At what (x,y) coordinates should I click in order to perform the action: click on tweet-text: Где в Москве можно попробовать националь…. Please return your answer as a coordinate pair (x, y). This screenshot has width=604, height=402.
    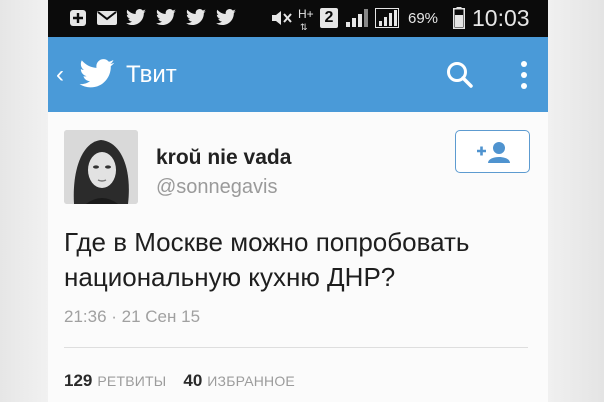
    Looking at the image, I should click on (267, 259).